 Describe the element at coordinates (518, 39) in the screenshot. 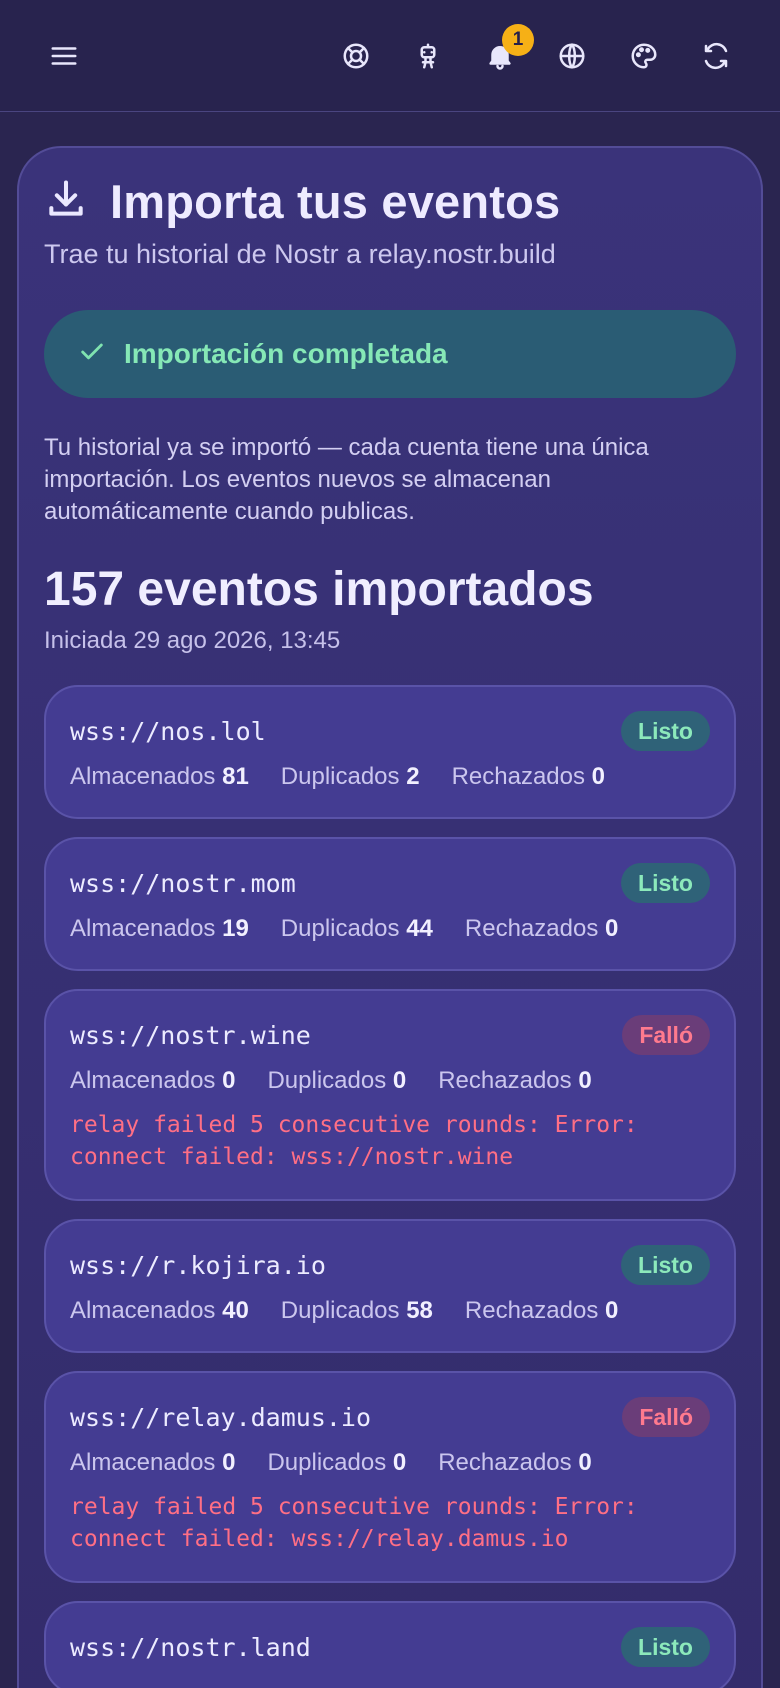

I see `notification-badge: 1` at that location.